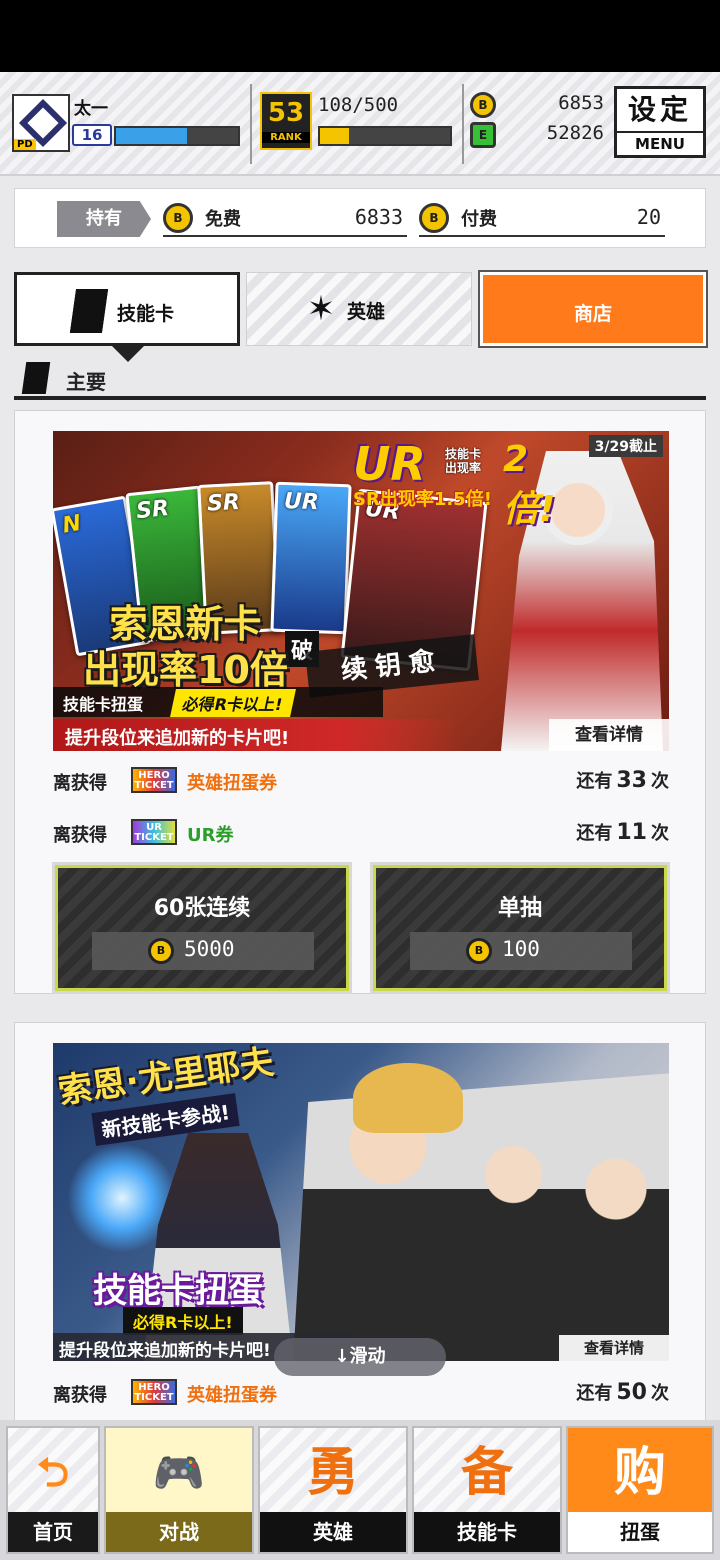 This screenshot has width=720, height=1560. I want to click on tab-skill-card: 技能卡, so click(127, 309).